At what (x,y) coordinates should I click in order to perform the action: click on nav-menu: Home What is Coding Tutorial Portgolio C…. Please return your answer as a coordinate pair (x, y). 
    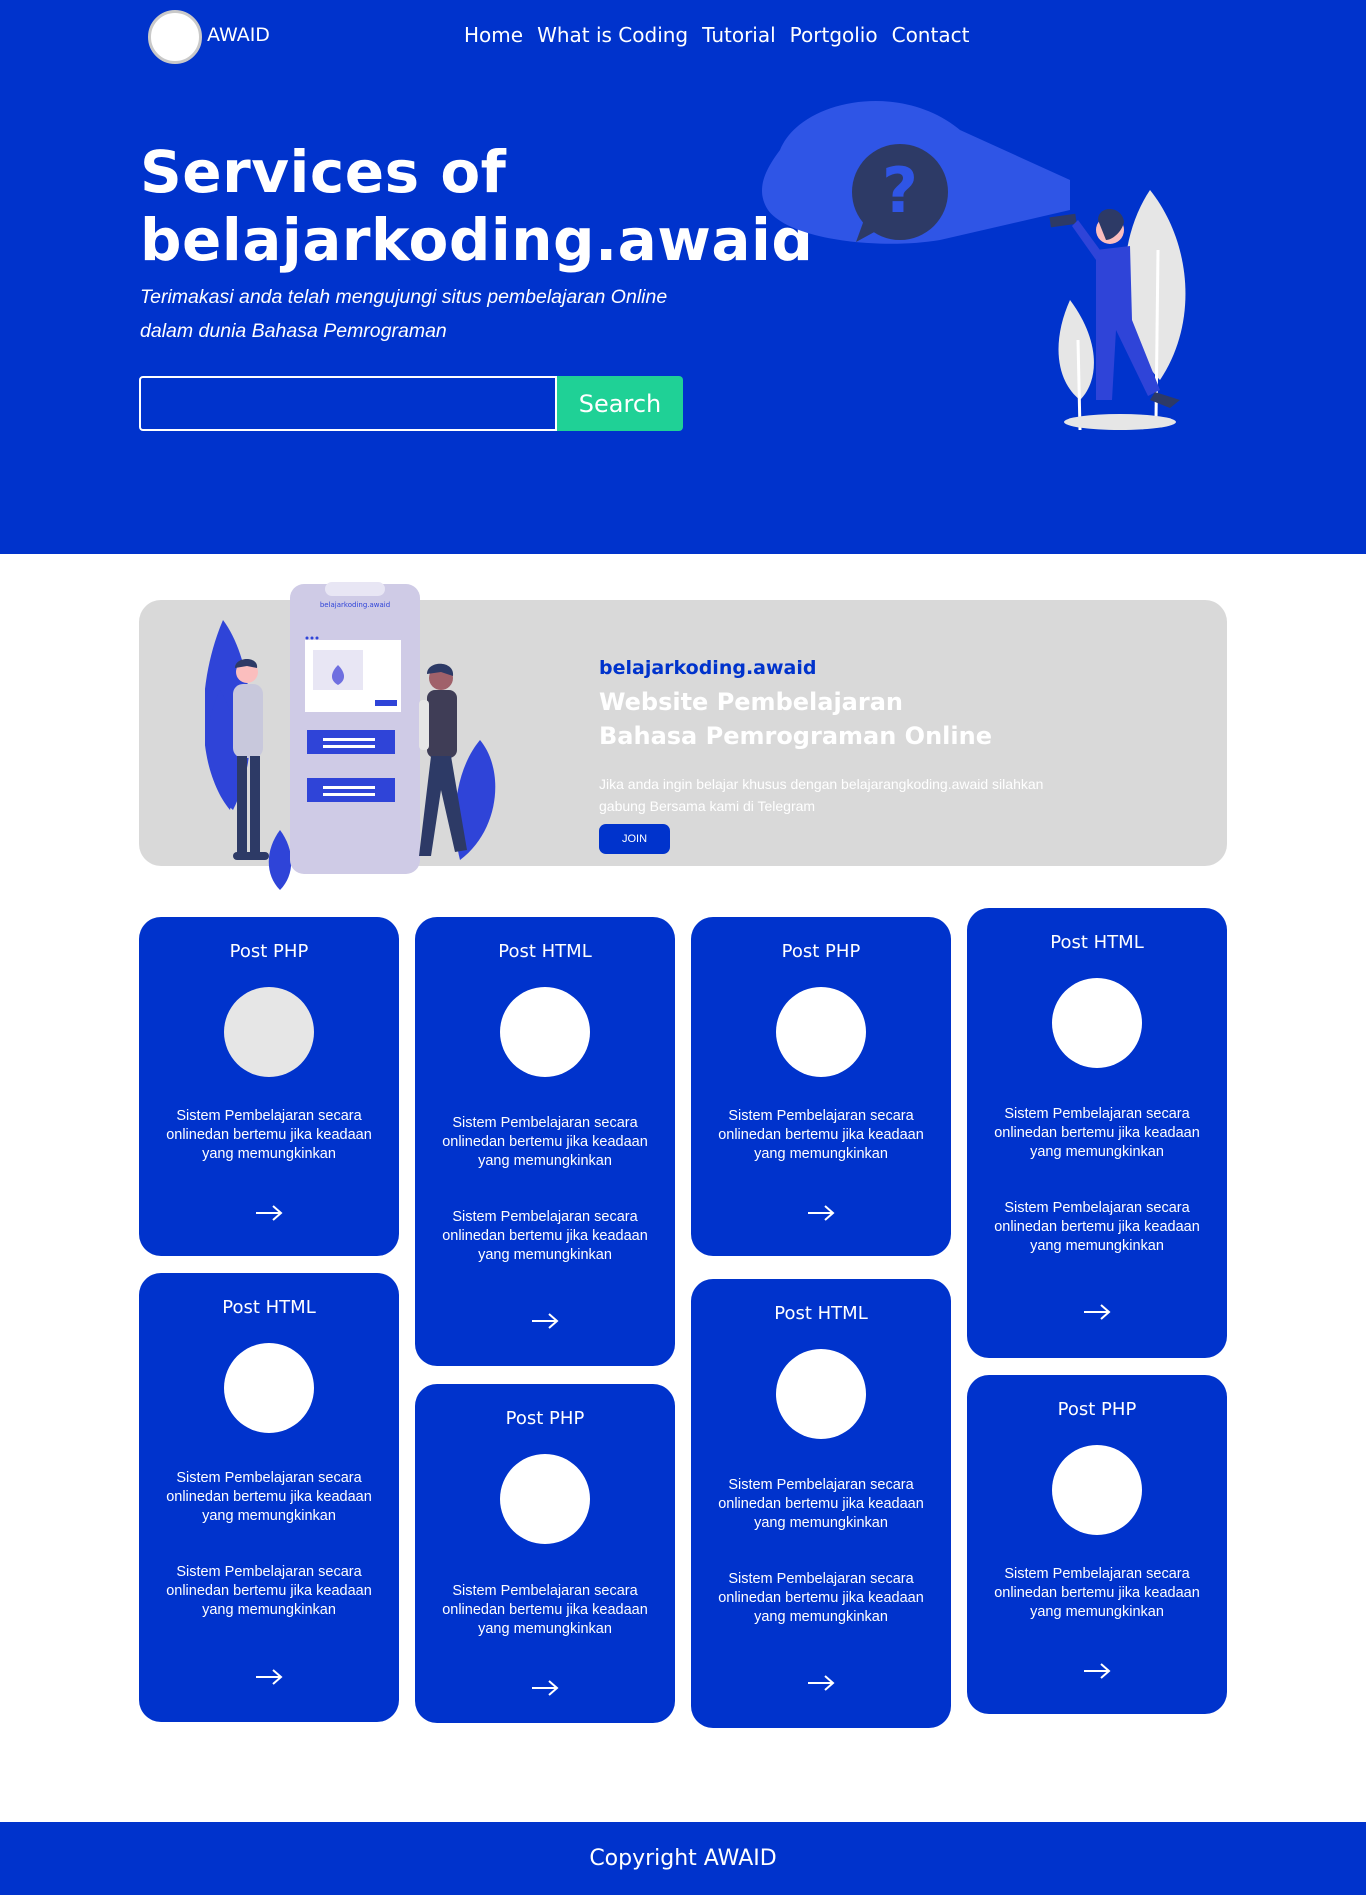
    Looking at the image, I should click on (716, 35).